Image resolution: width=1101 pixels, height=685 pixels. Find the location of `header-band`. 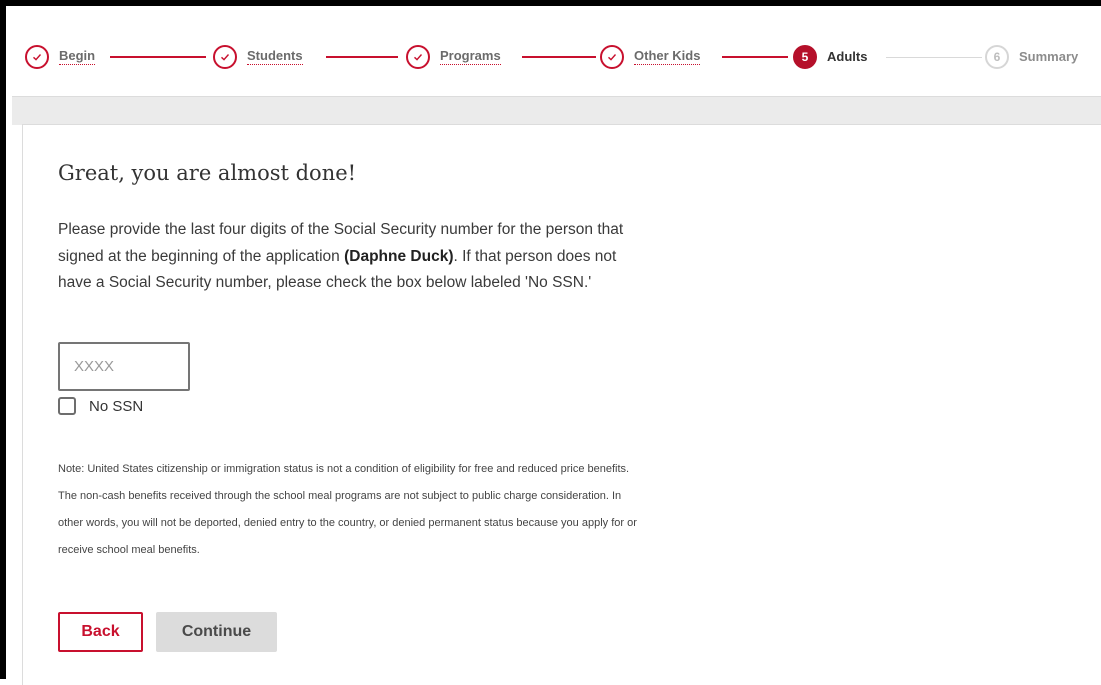

header-band is located at coordinates (556, 110).